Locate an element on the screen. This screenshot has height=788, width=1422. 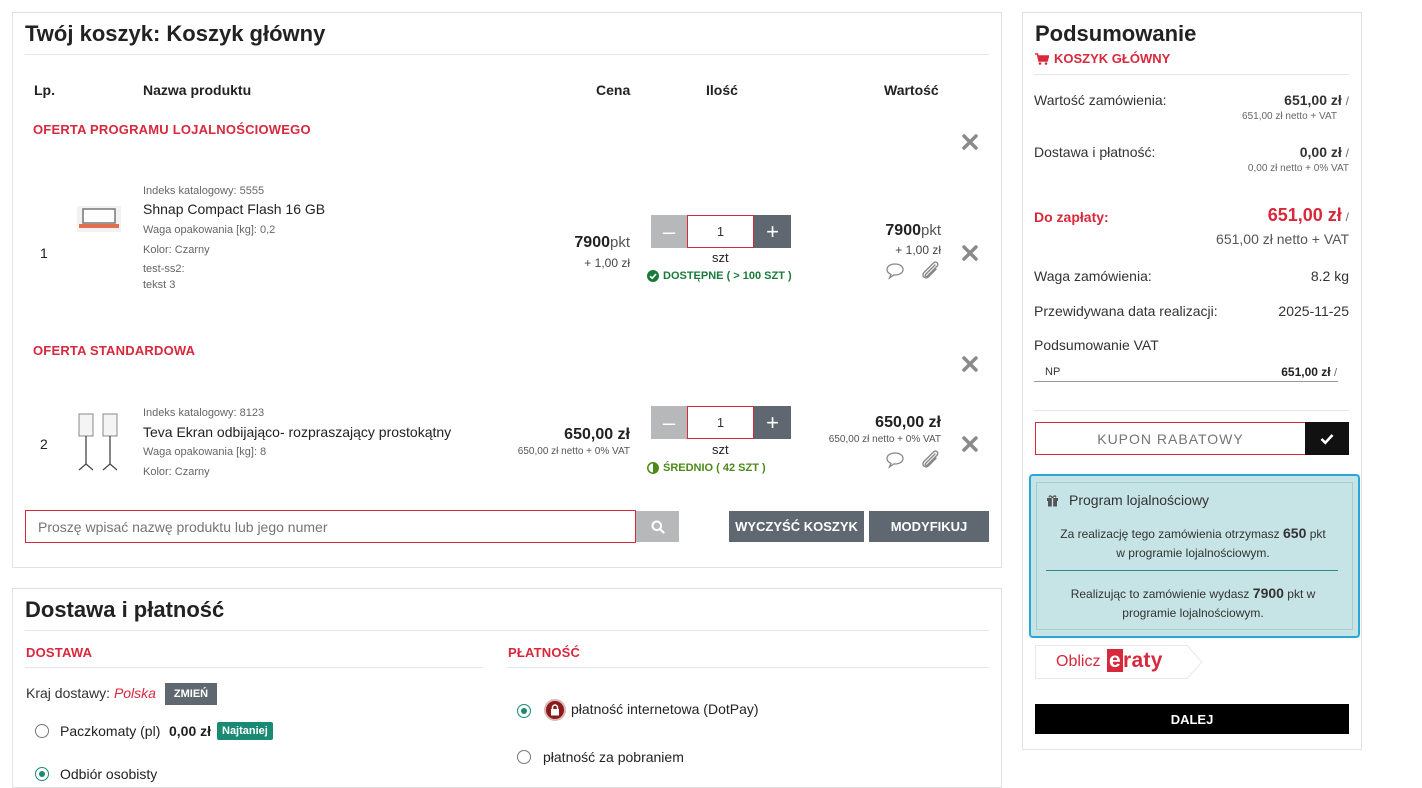
order-value-label: Wartość zamówienia: is located at coordinates (1100, 100).